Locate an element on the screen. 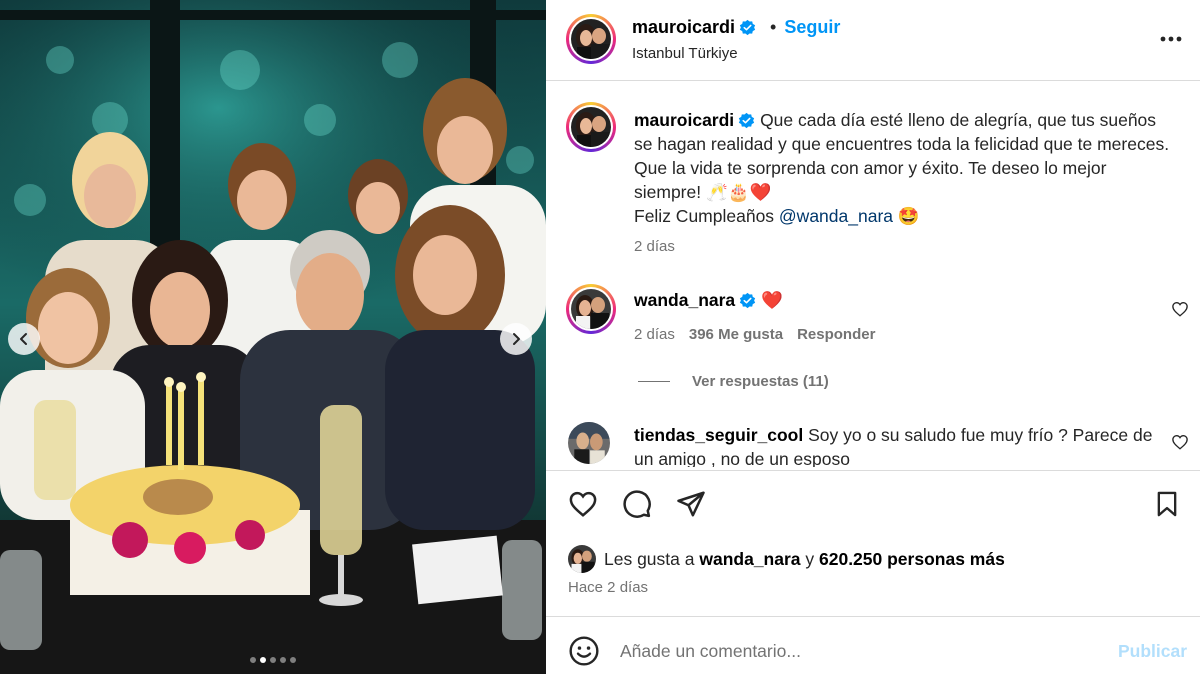 The height and width of the screenshot is (674, 1200). caption-username: mauroicardi is located at coordinates (684, 120).